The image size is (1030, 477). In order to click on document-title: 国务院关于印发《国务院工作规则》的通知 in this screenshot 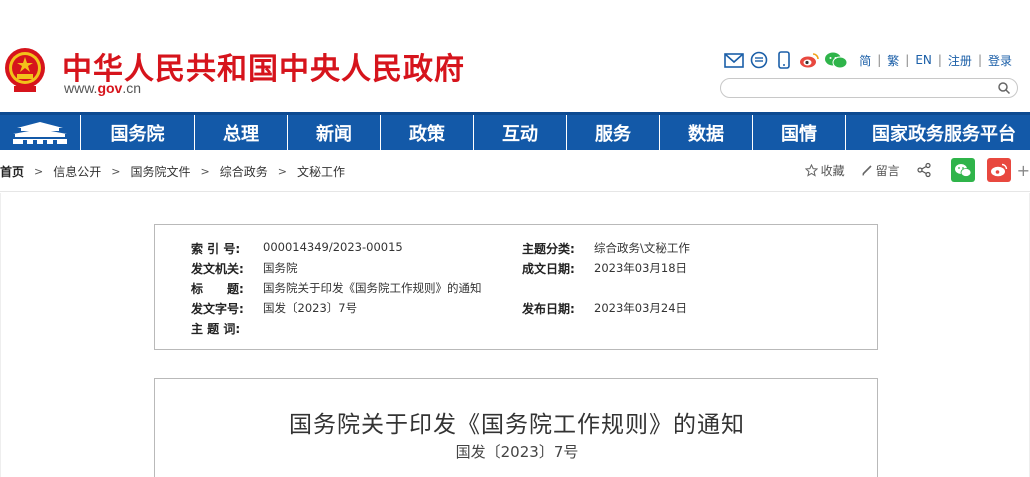, I will do `click(517, 425)`.